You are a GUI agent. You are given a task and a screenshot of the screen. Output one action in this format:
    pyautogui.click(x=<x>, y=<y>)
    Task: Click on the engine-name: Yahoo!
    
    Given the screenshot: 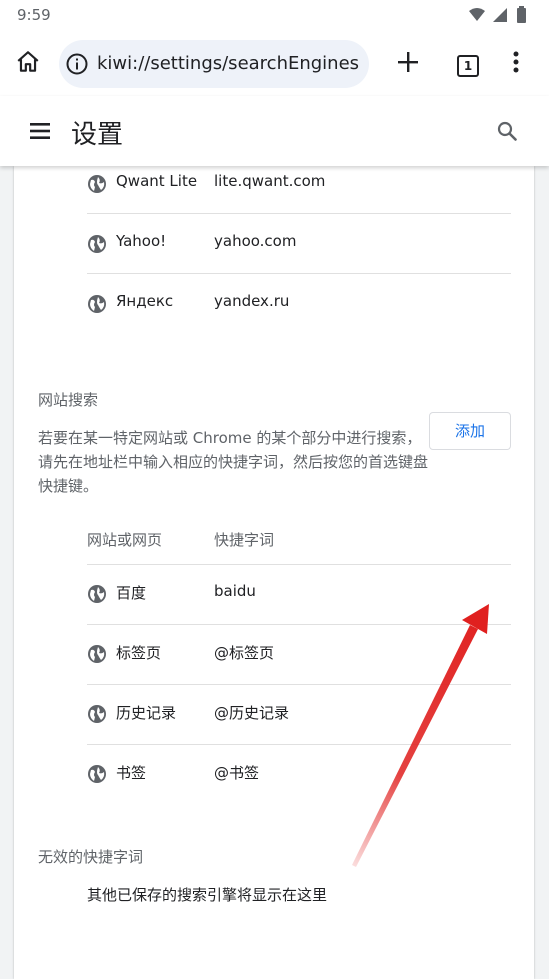 What is the action you would take?
    pyautogui.click(x=141, y=241)
    